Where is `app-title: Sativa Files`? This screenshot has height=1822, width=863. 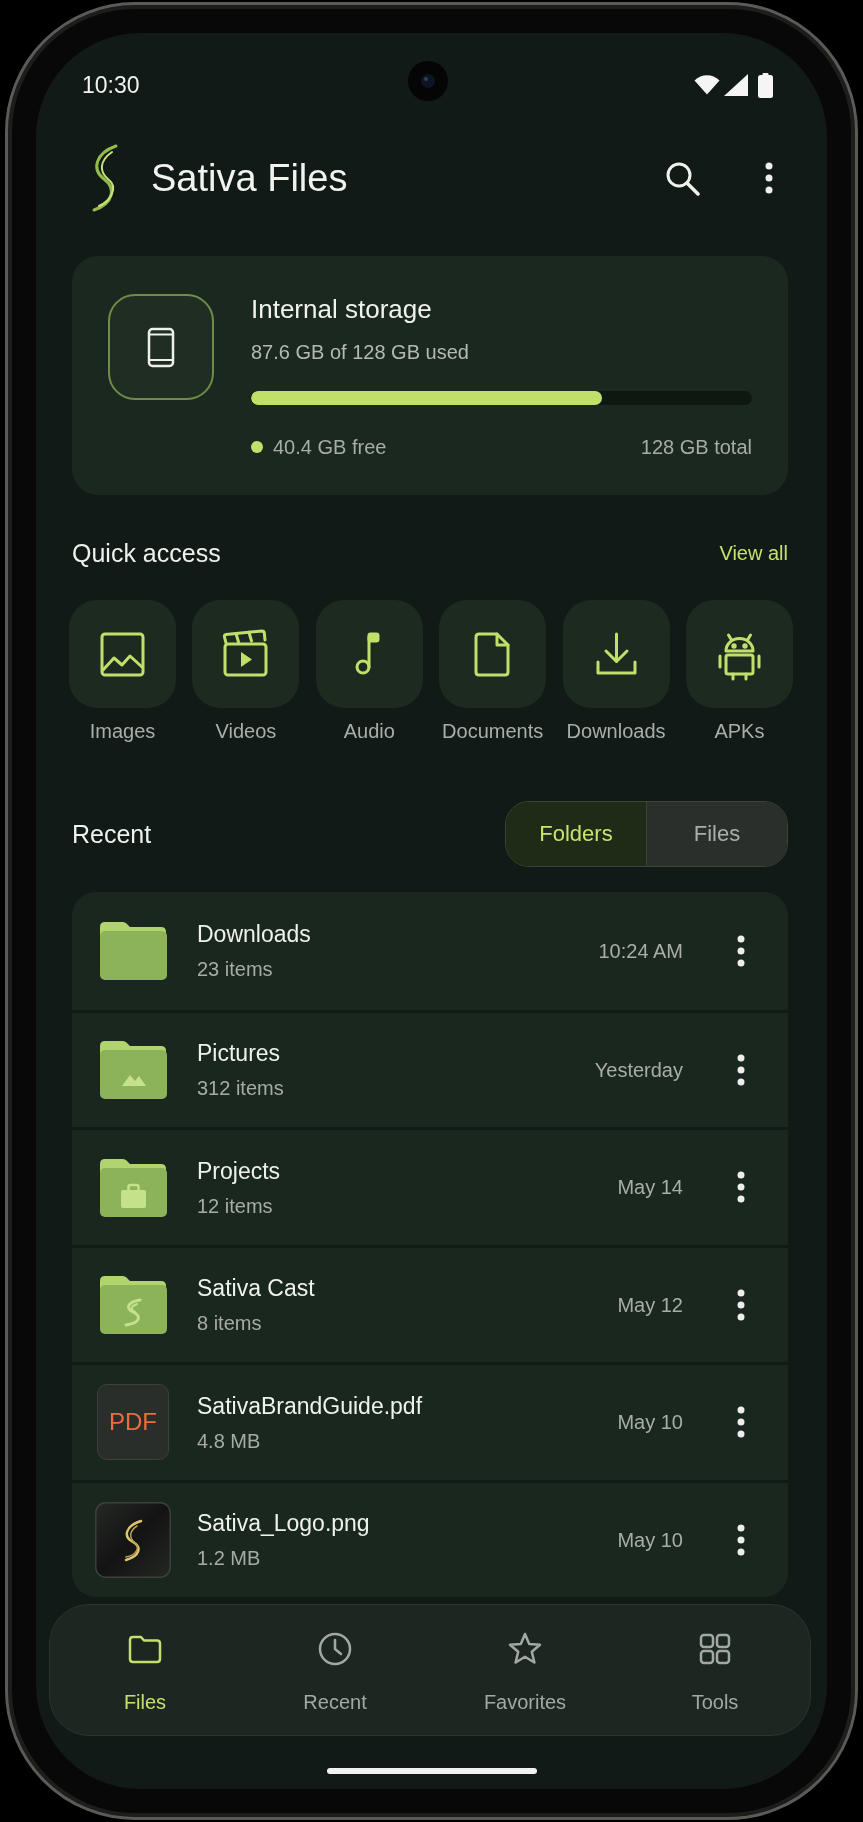 app-title: Sativa Files is located at coordinates (249, 178).